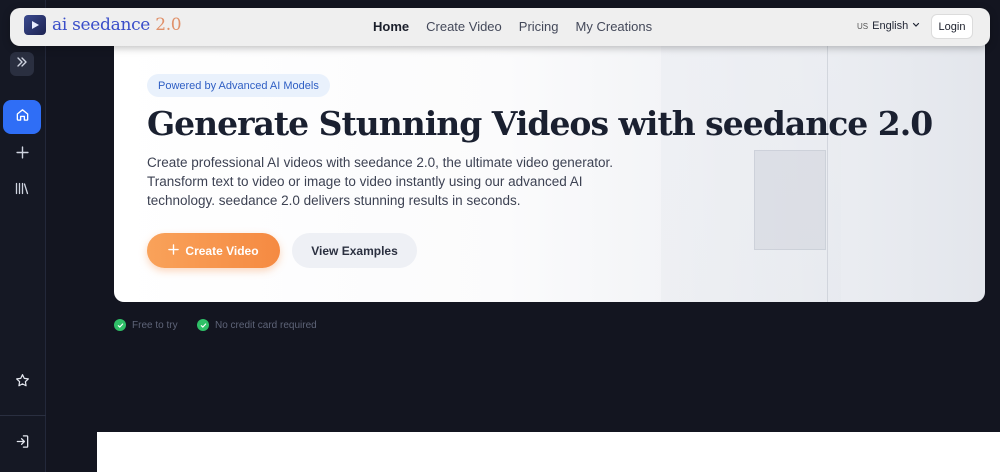 The image size is (1000, 472). Describe the element at coordinates (155, 325) in the screenshot. I see `trust-label: Free to try` at that location.